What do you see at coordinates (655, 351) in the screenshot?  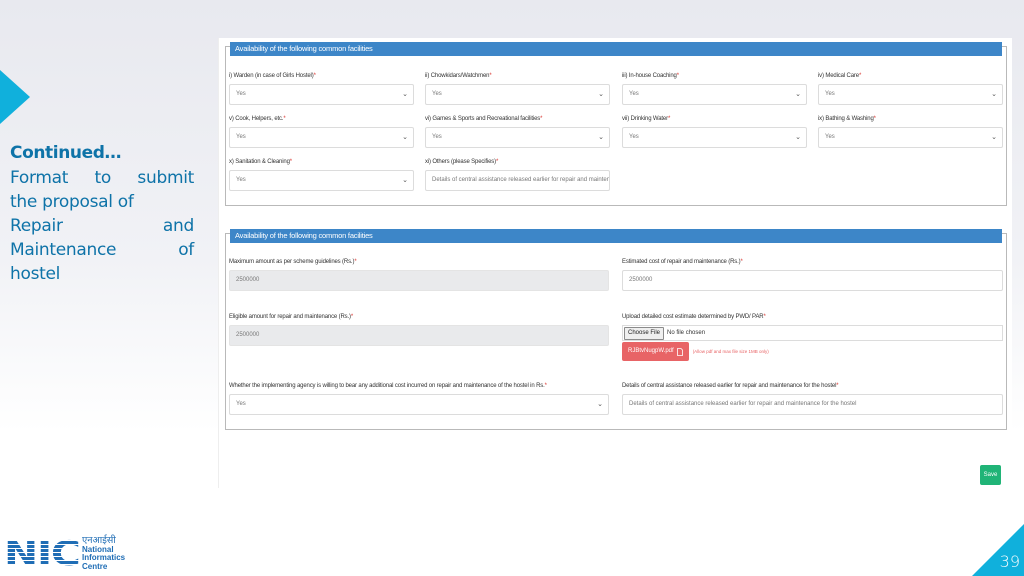 I see `uploaded-file-link: RJBtvNugpW.pdf` at bounding box center [655, 351].